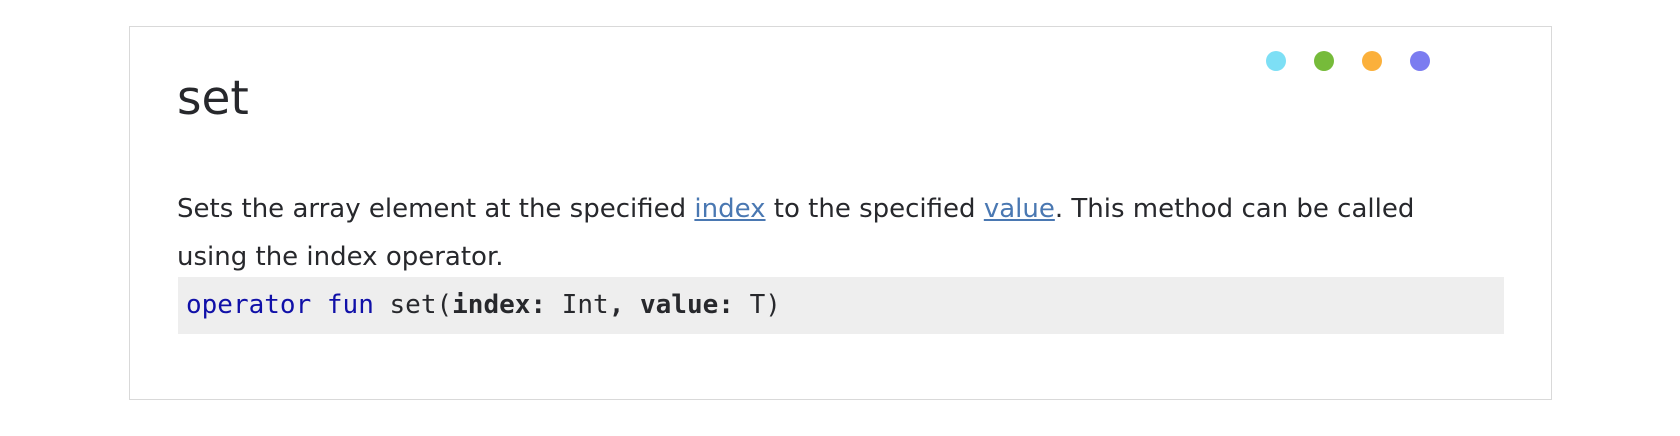  I want to click on description-text-1: Sets the array element at the specified, so click(436, 209).